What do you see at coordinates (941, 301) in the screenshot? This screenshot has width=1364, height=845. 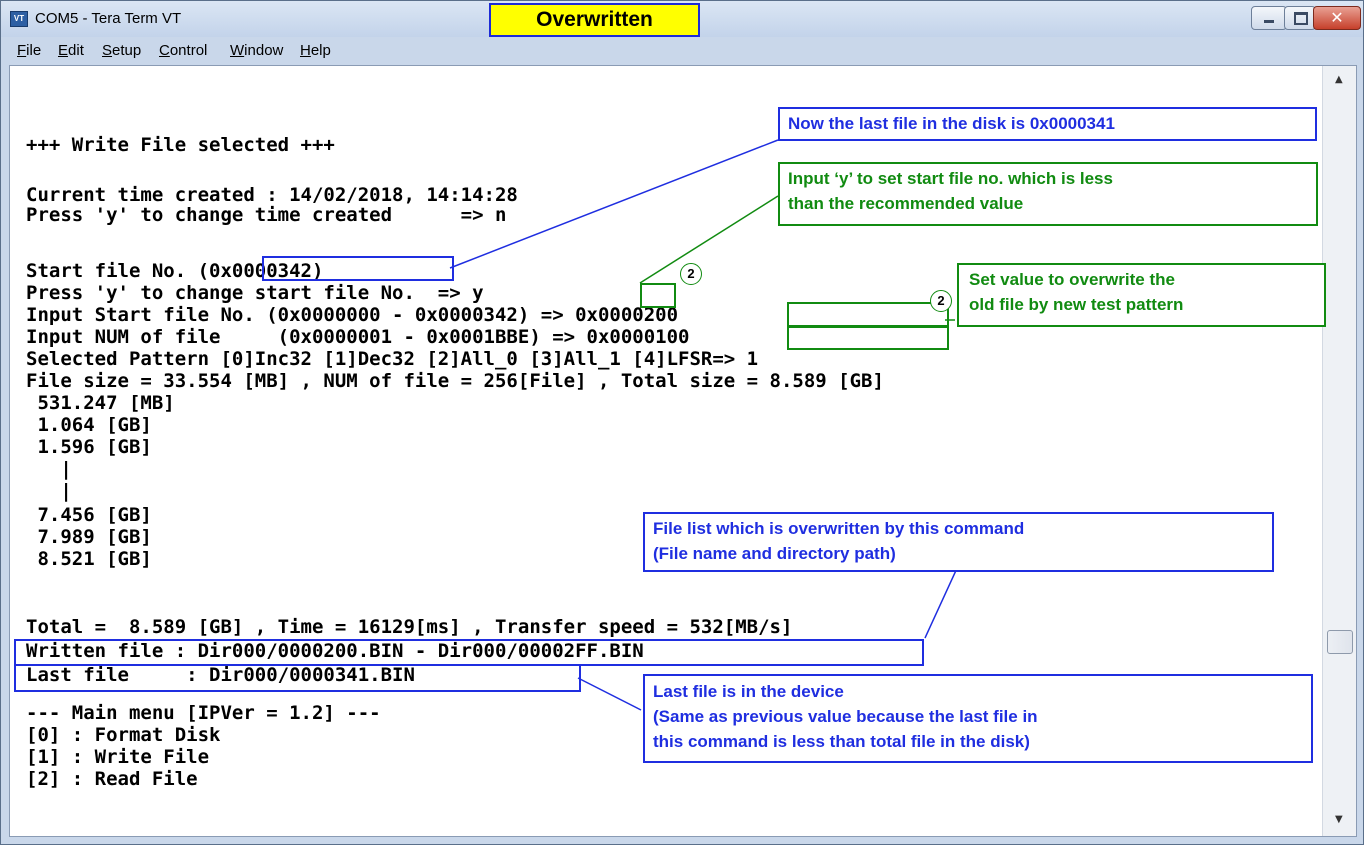 I see `step-marker-2b: 2` at bounding box center [941, 301].